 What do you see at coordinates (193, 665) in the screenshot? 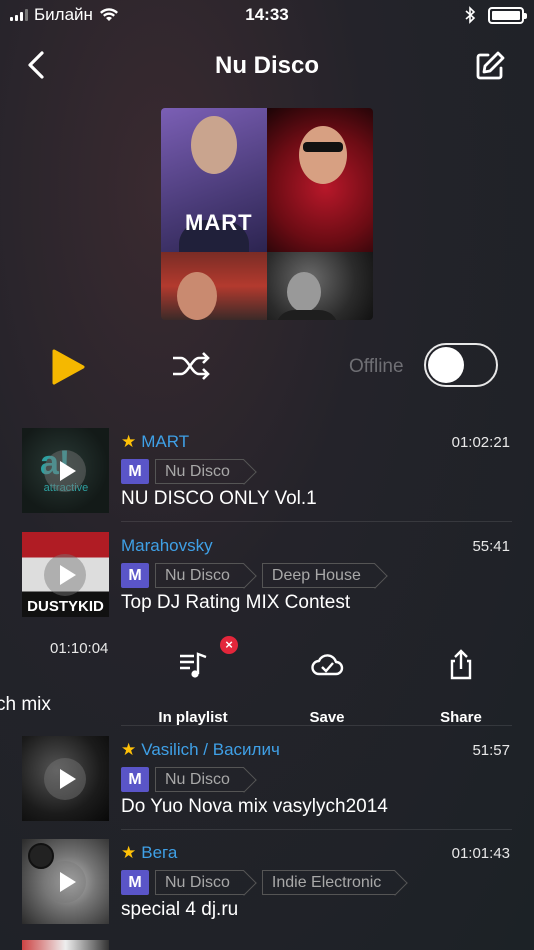
I see `playlist-icon` at bounding box center [193, 665].